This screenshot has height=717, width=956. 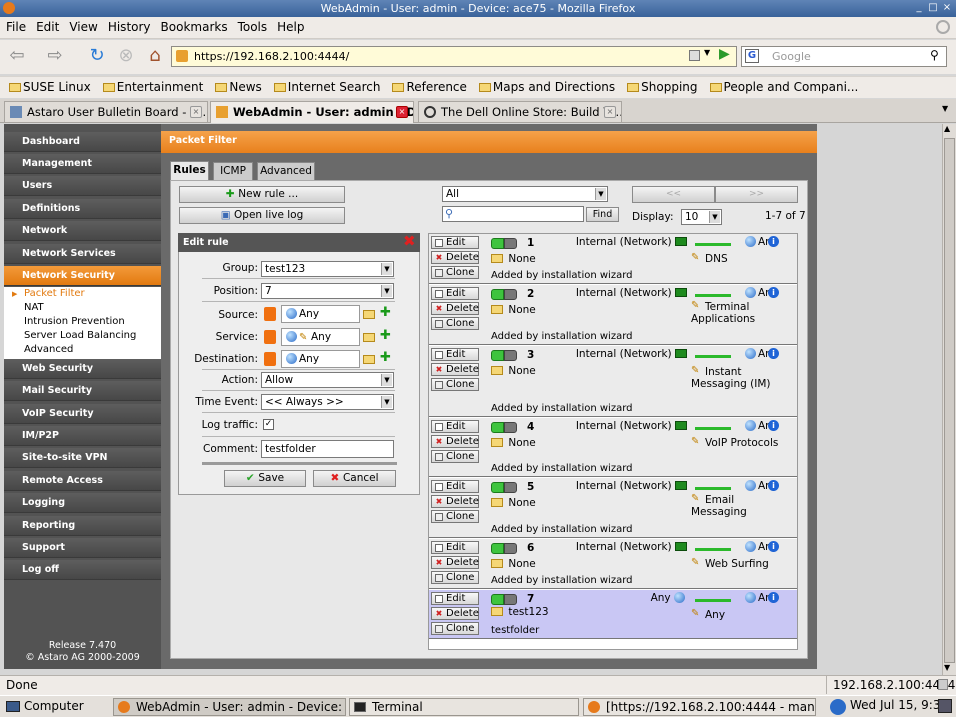 What do you see at coordinates (82, 322) in the screenshot?
I see `sidebar-subitem-ips: Intrusion Prevention` at bounding box center [82, 322].